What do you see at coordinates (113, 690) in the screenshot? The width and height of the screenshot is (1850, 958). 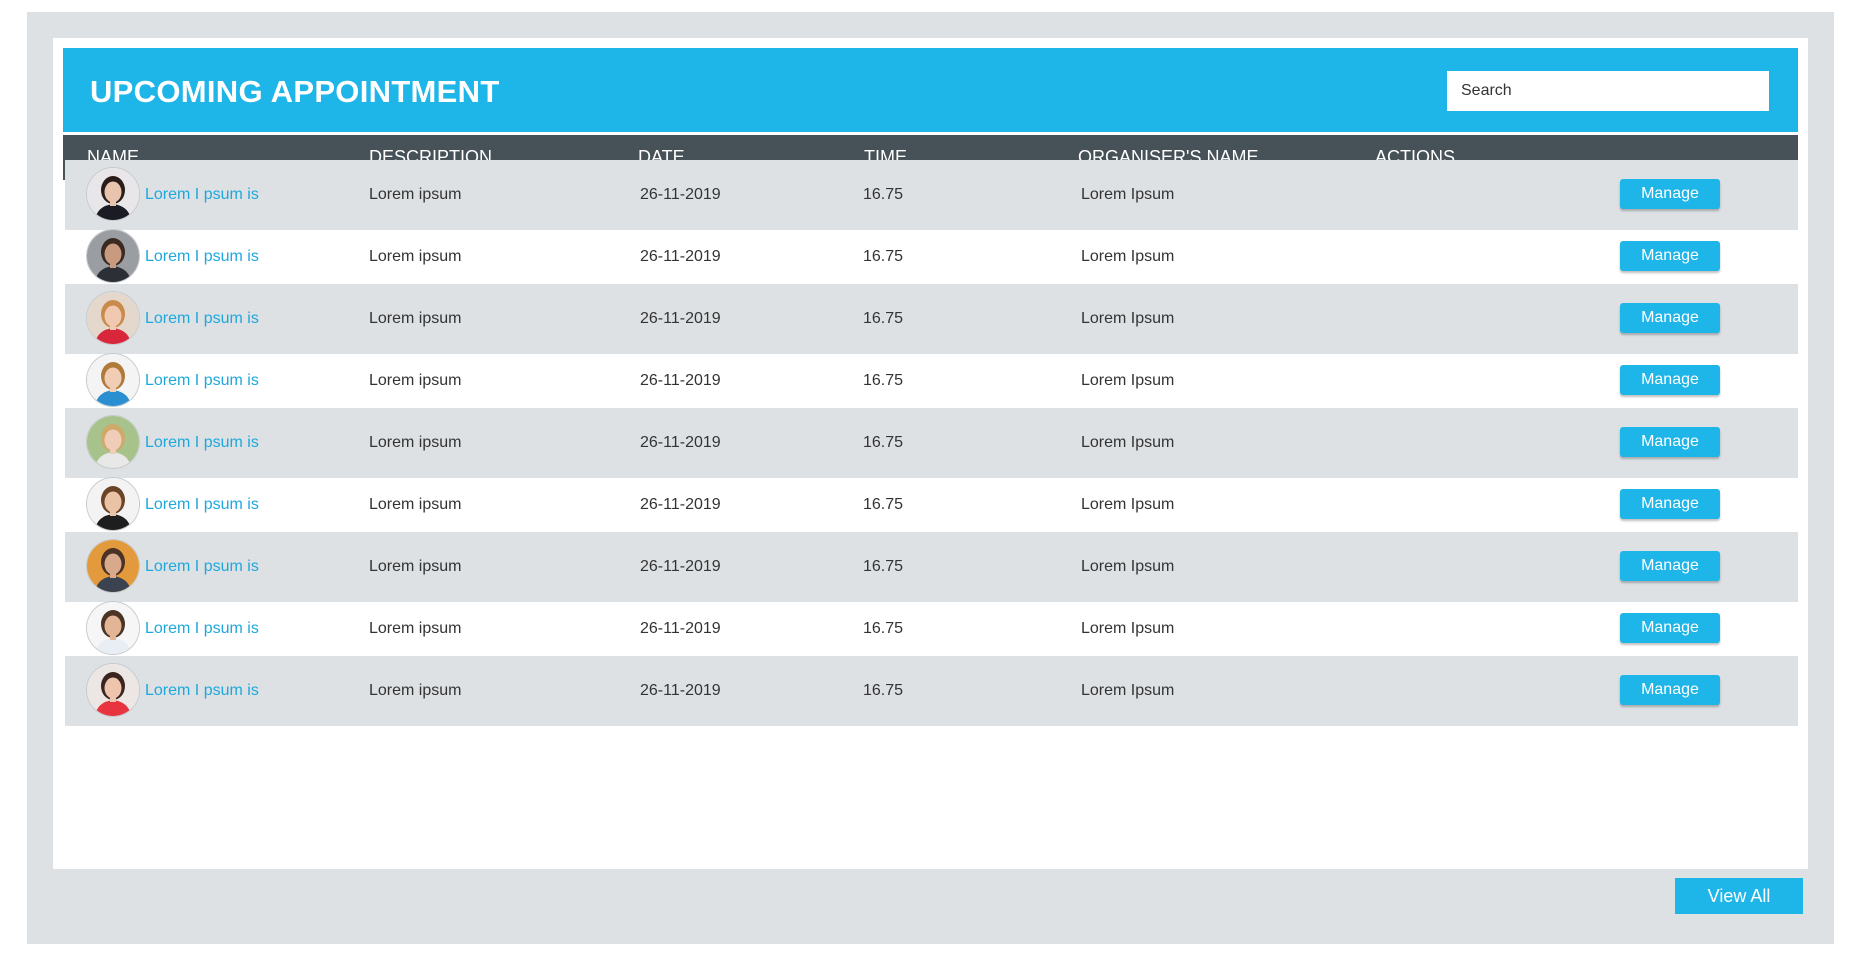 I see `woman-red-shirt-avatar` at bounding box center [113, 690].